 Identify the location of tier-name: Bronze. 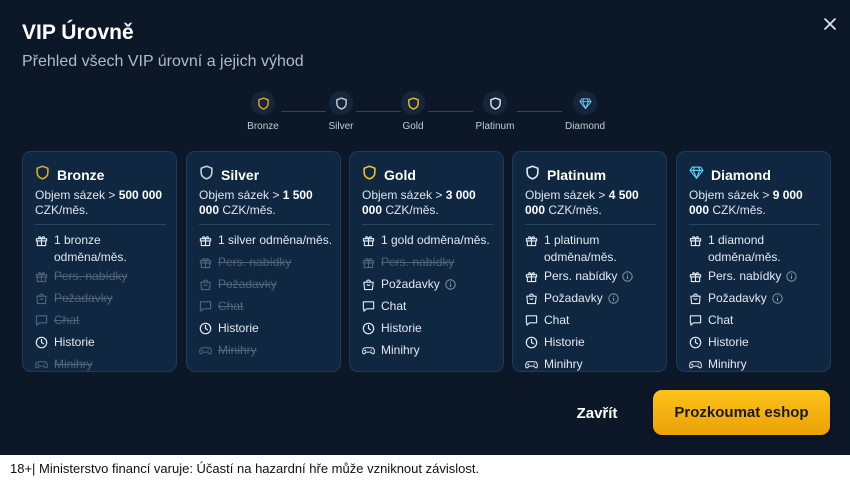
(81, 175).